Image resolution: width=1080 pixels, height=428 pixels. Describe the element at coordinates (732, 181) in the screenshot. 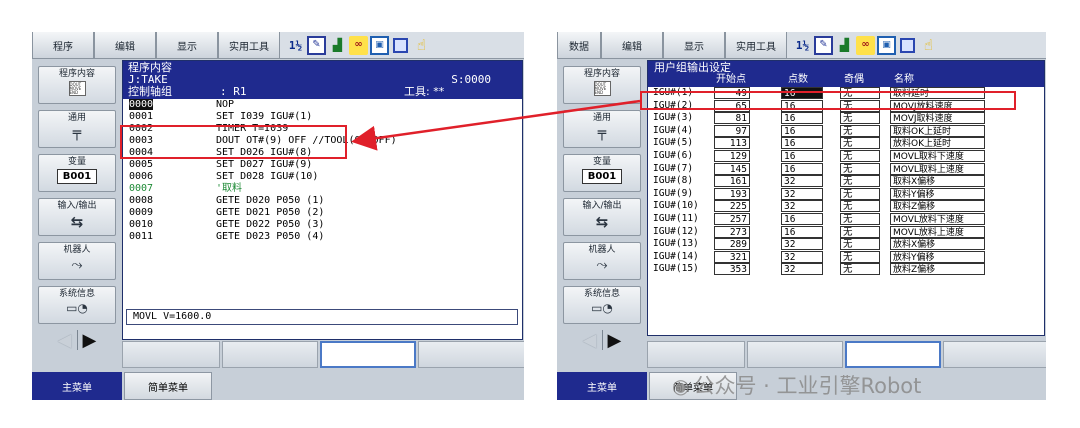

I see `start-point-cell: 161` at that location.